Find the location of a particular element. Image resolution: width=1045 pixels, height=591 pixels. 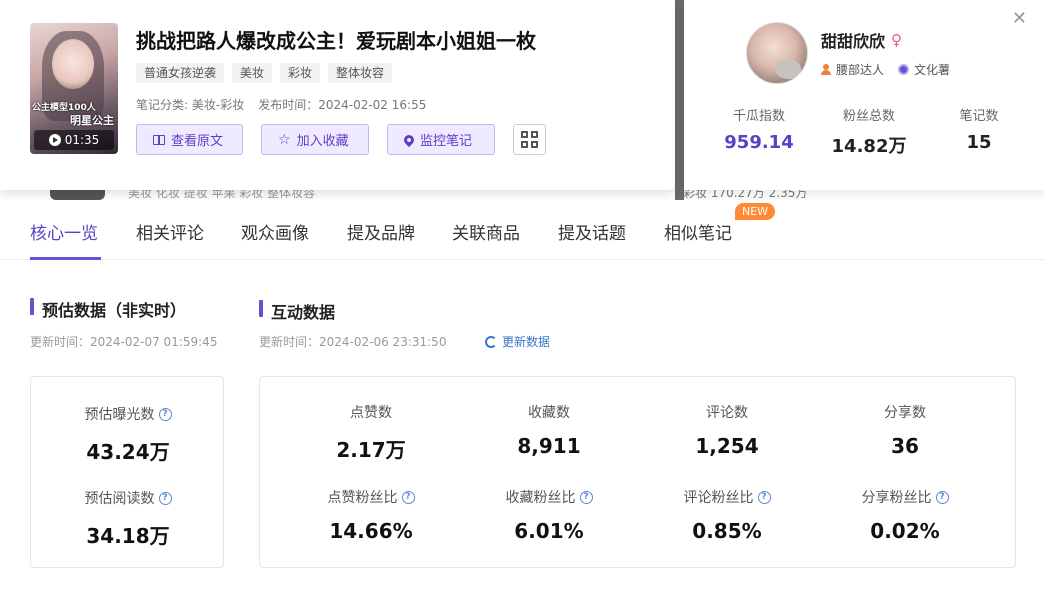

metric-label: 点赞粉丝比 ? is located at coordinates (371, 497).